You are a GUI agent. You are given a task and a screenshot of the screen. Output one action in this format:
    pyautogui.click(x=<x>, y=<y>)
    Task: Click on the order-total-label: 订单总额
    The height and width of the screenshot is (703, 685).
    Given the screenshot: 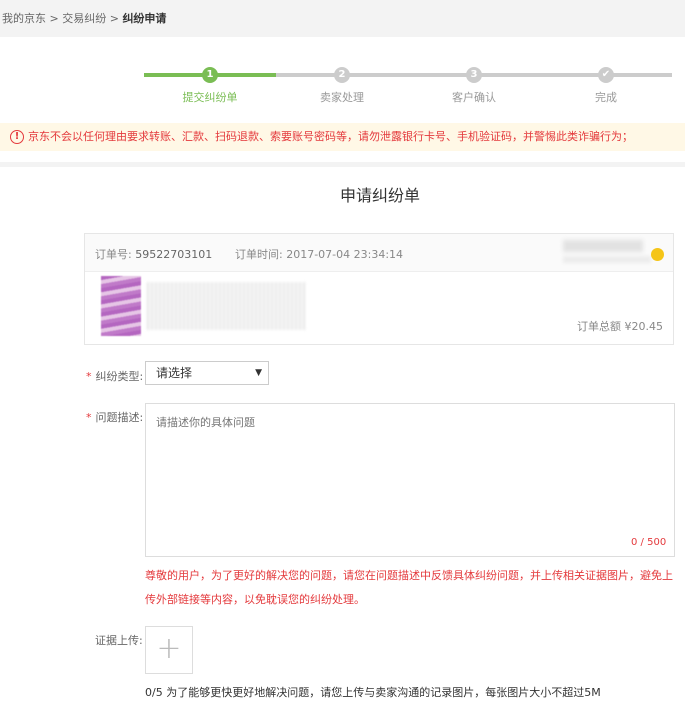 What is the action you would take?
    pyautogui.click(x=599, y=326)
    